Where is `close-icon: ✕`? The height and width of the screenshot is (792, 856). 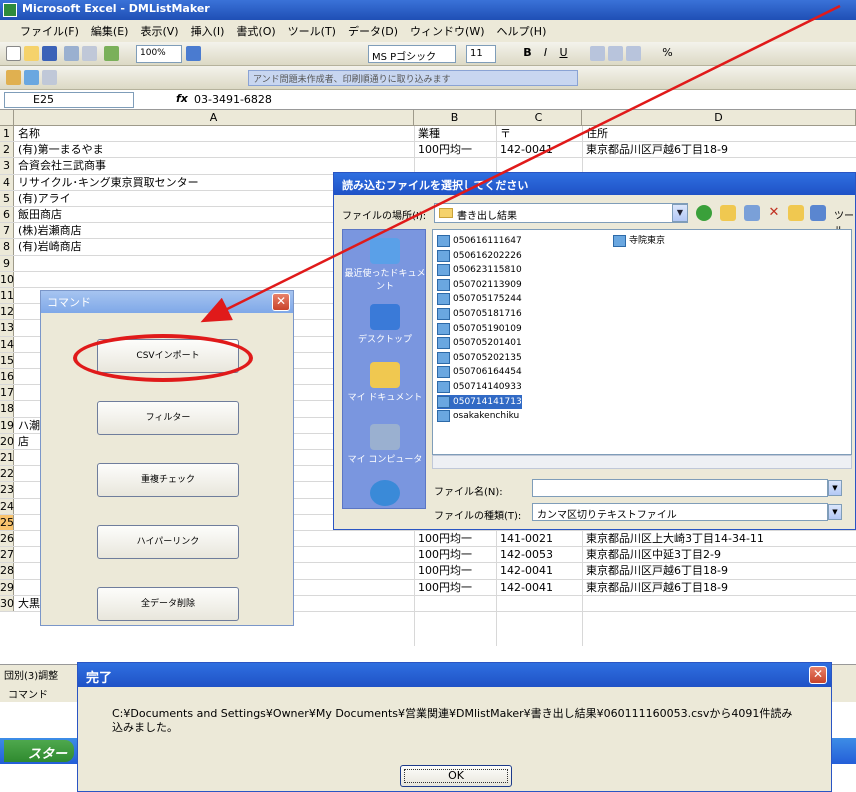
close-icon: ✕ is located at coordinates (818, 675).